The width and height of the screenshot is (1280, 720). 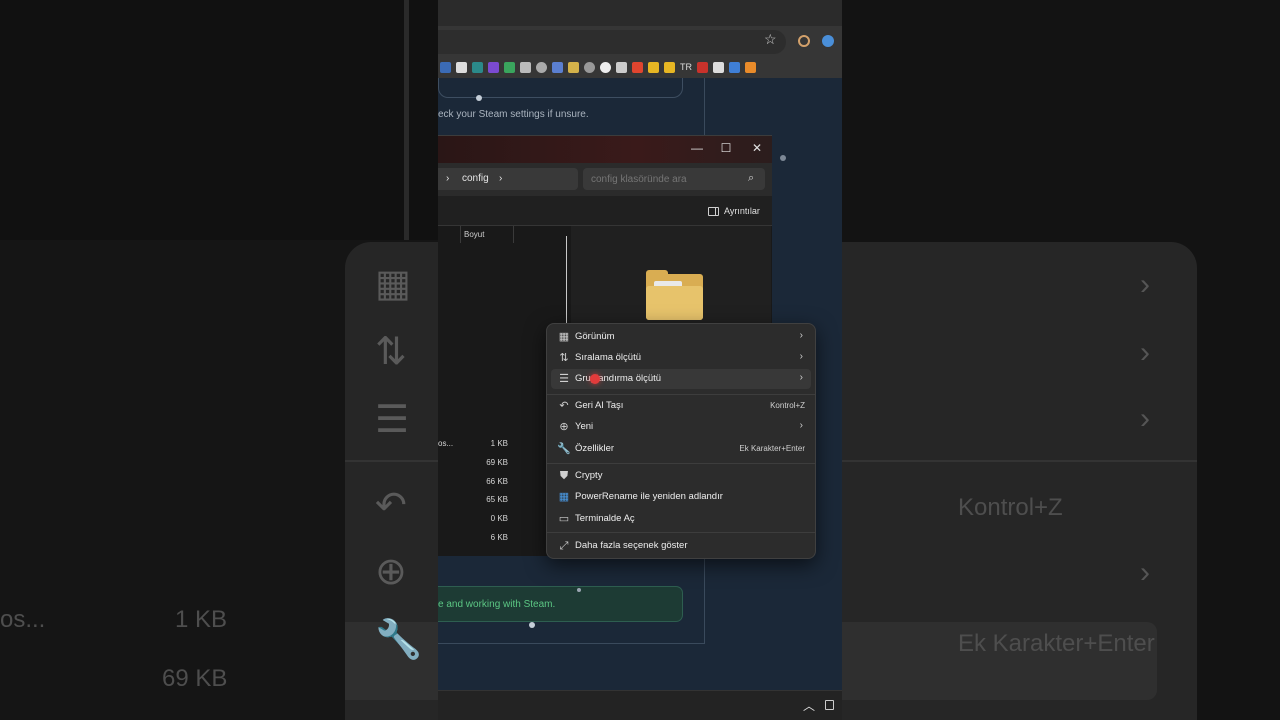 What do you see at coordinates (195, 678) in the screenshot?
I see `background-size-2: 69 KB` at bounding box center [195, 678].